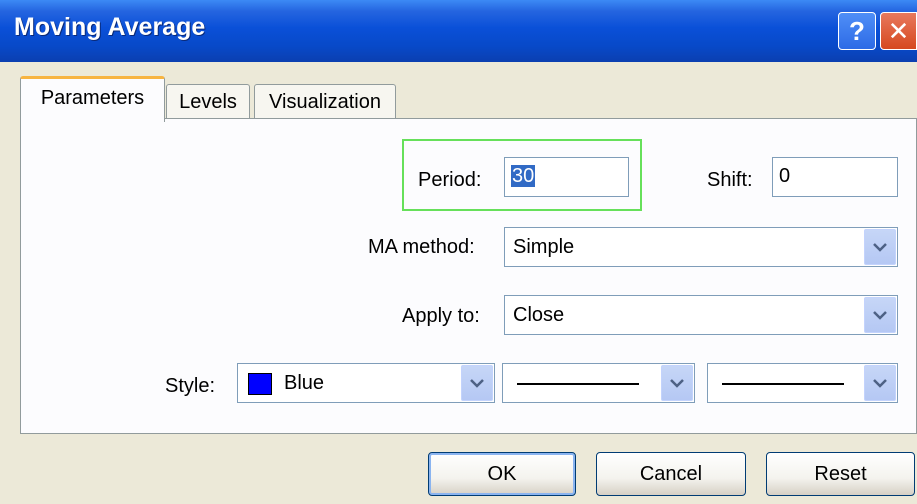 This screenshot has height=504, width=917. Describe the element at coordinates (566, 177) in the screenshot. I see `period-input: 30` at that location.